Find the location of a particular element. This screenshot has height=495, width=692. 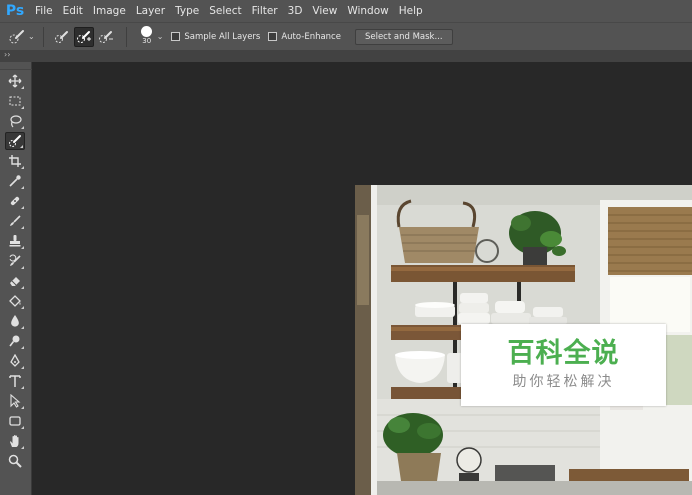

brush-size-value: 30 is located at coordinates (147, 40).